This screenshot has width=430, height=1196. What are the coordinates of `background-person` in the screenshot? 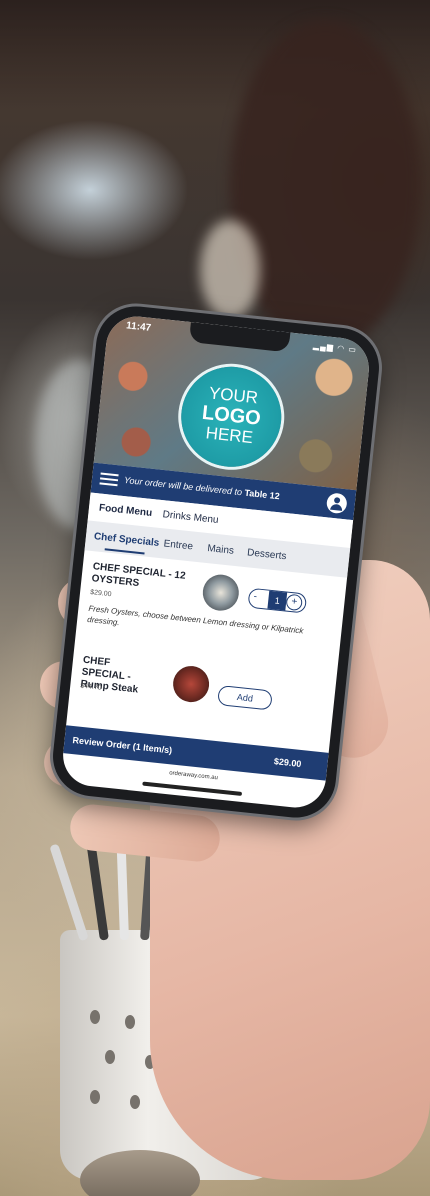 It's located at (325, 185).